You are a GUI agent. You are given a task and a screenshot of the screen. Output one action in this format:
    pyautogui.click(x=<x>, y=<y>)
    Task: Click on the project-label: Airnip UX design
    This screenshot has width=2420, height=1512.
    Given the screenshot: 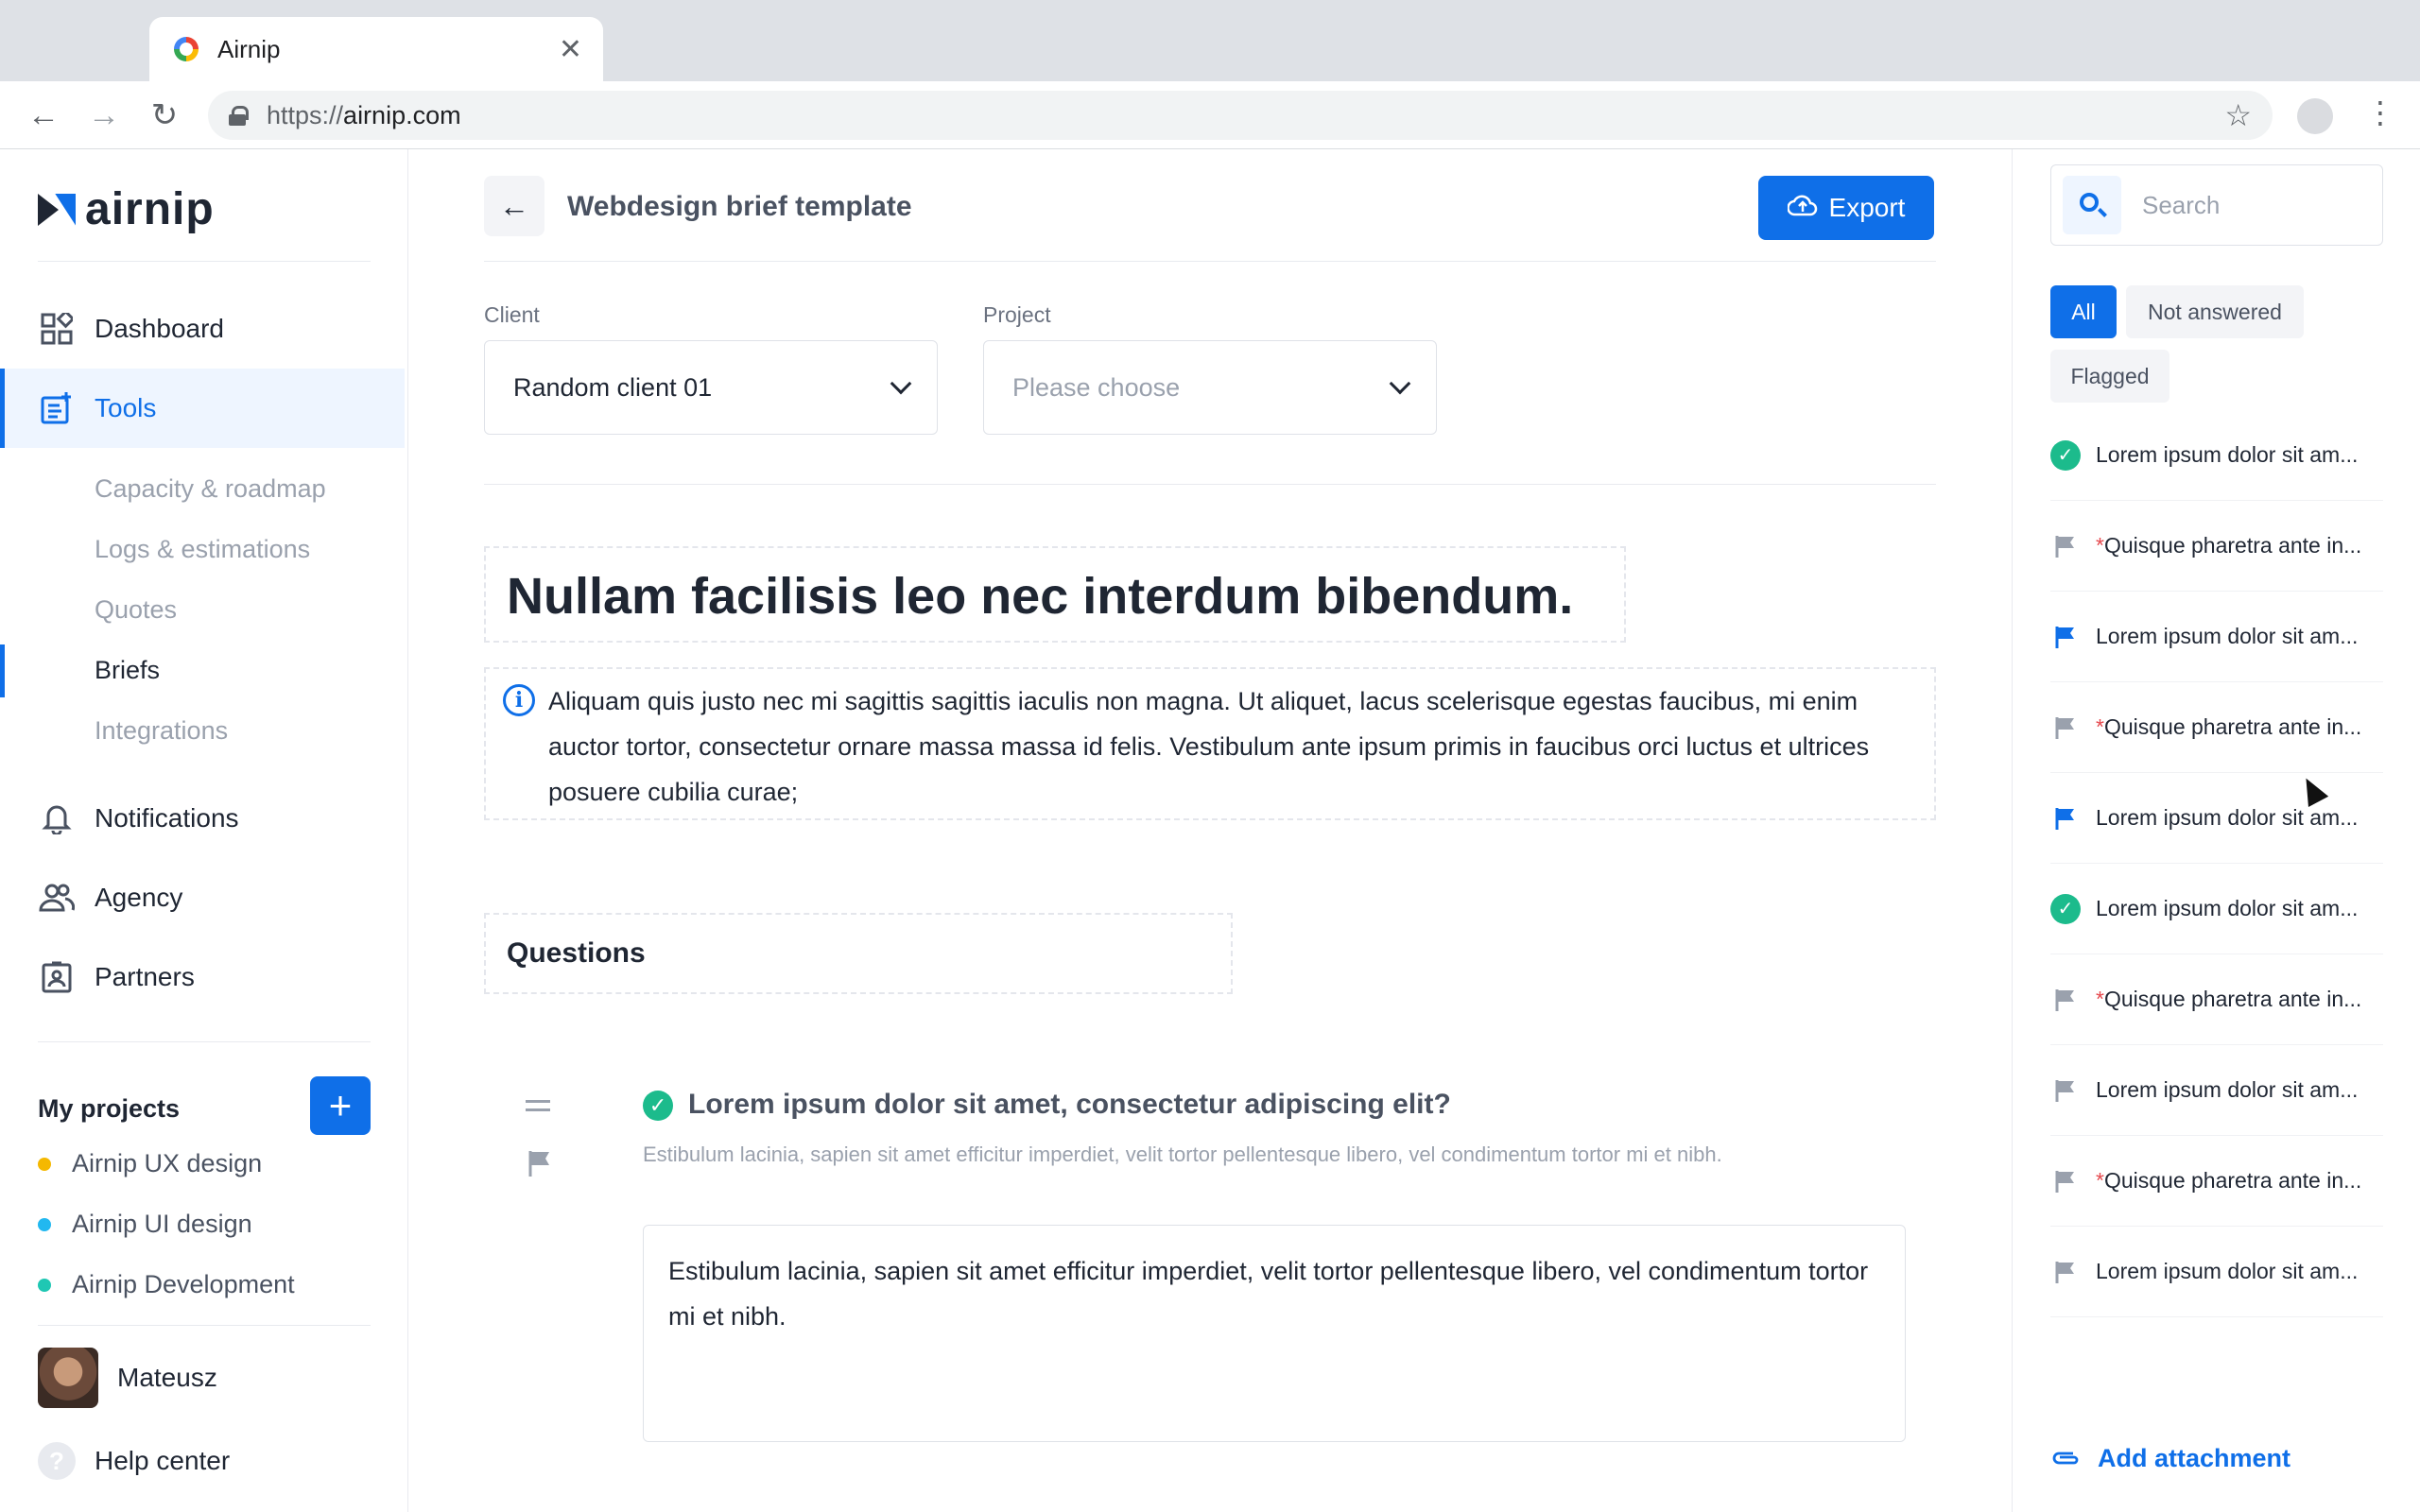 What is the action you would take?
    pyautogui.click(x=167, y=1163)
    